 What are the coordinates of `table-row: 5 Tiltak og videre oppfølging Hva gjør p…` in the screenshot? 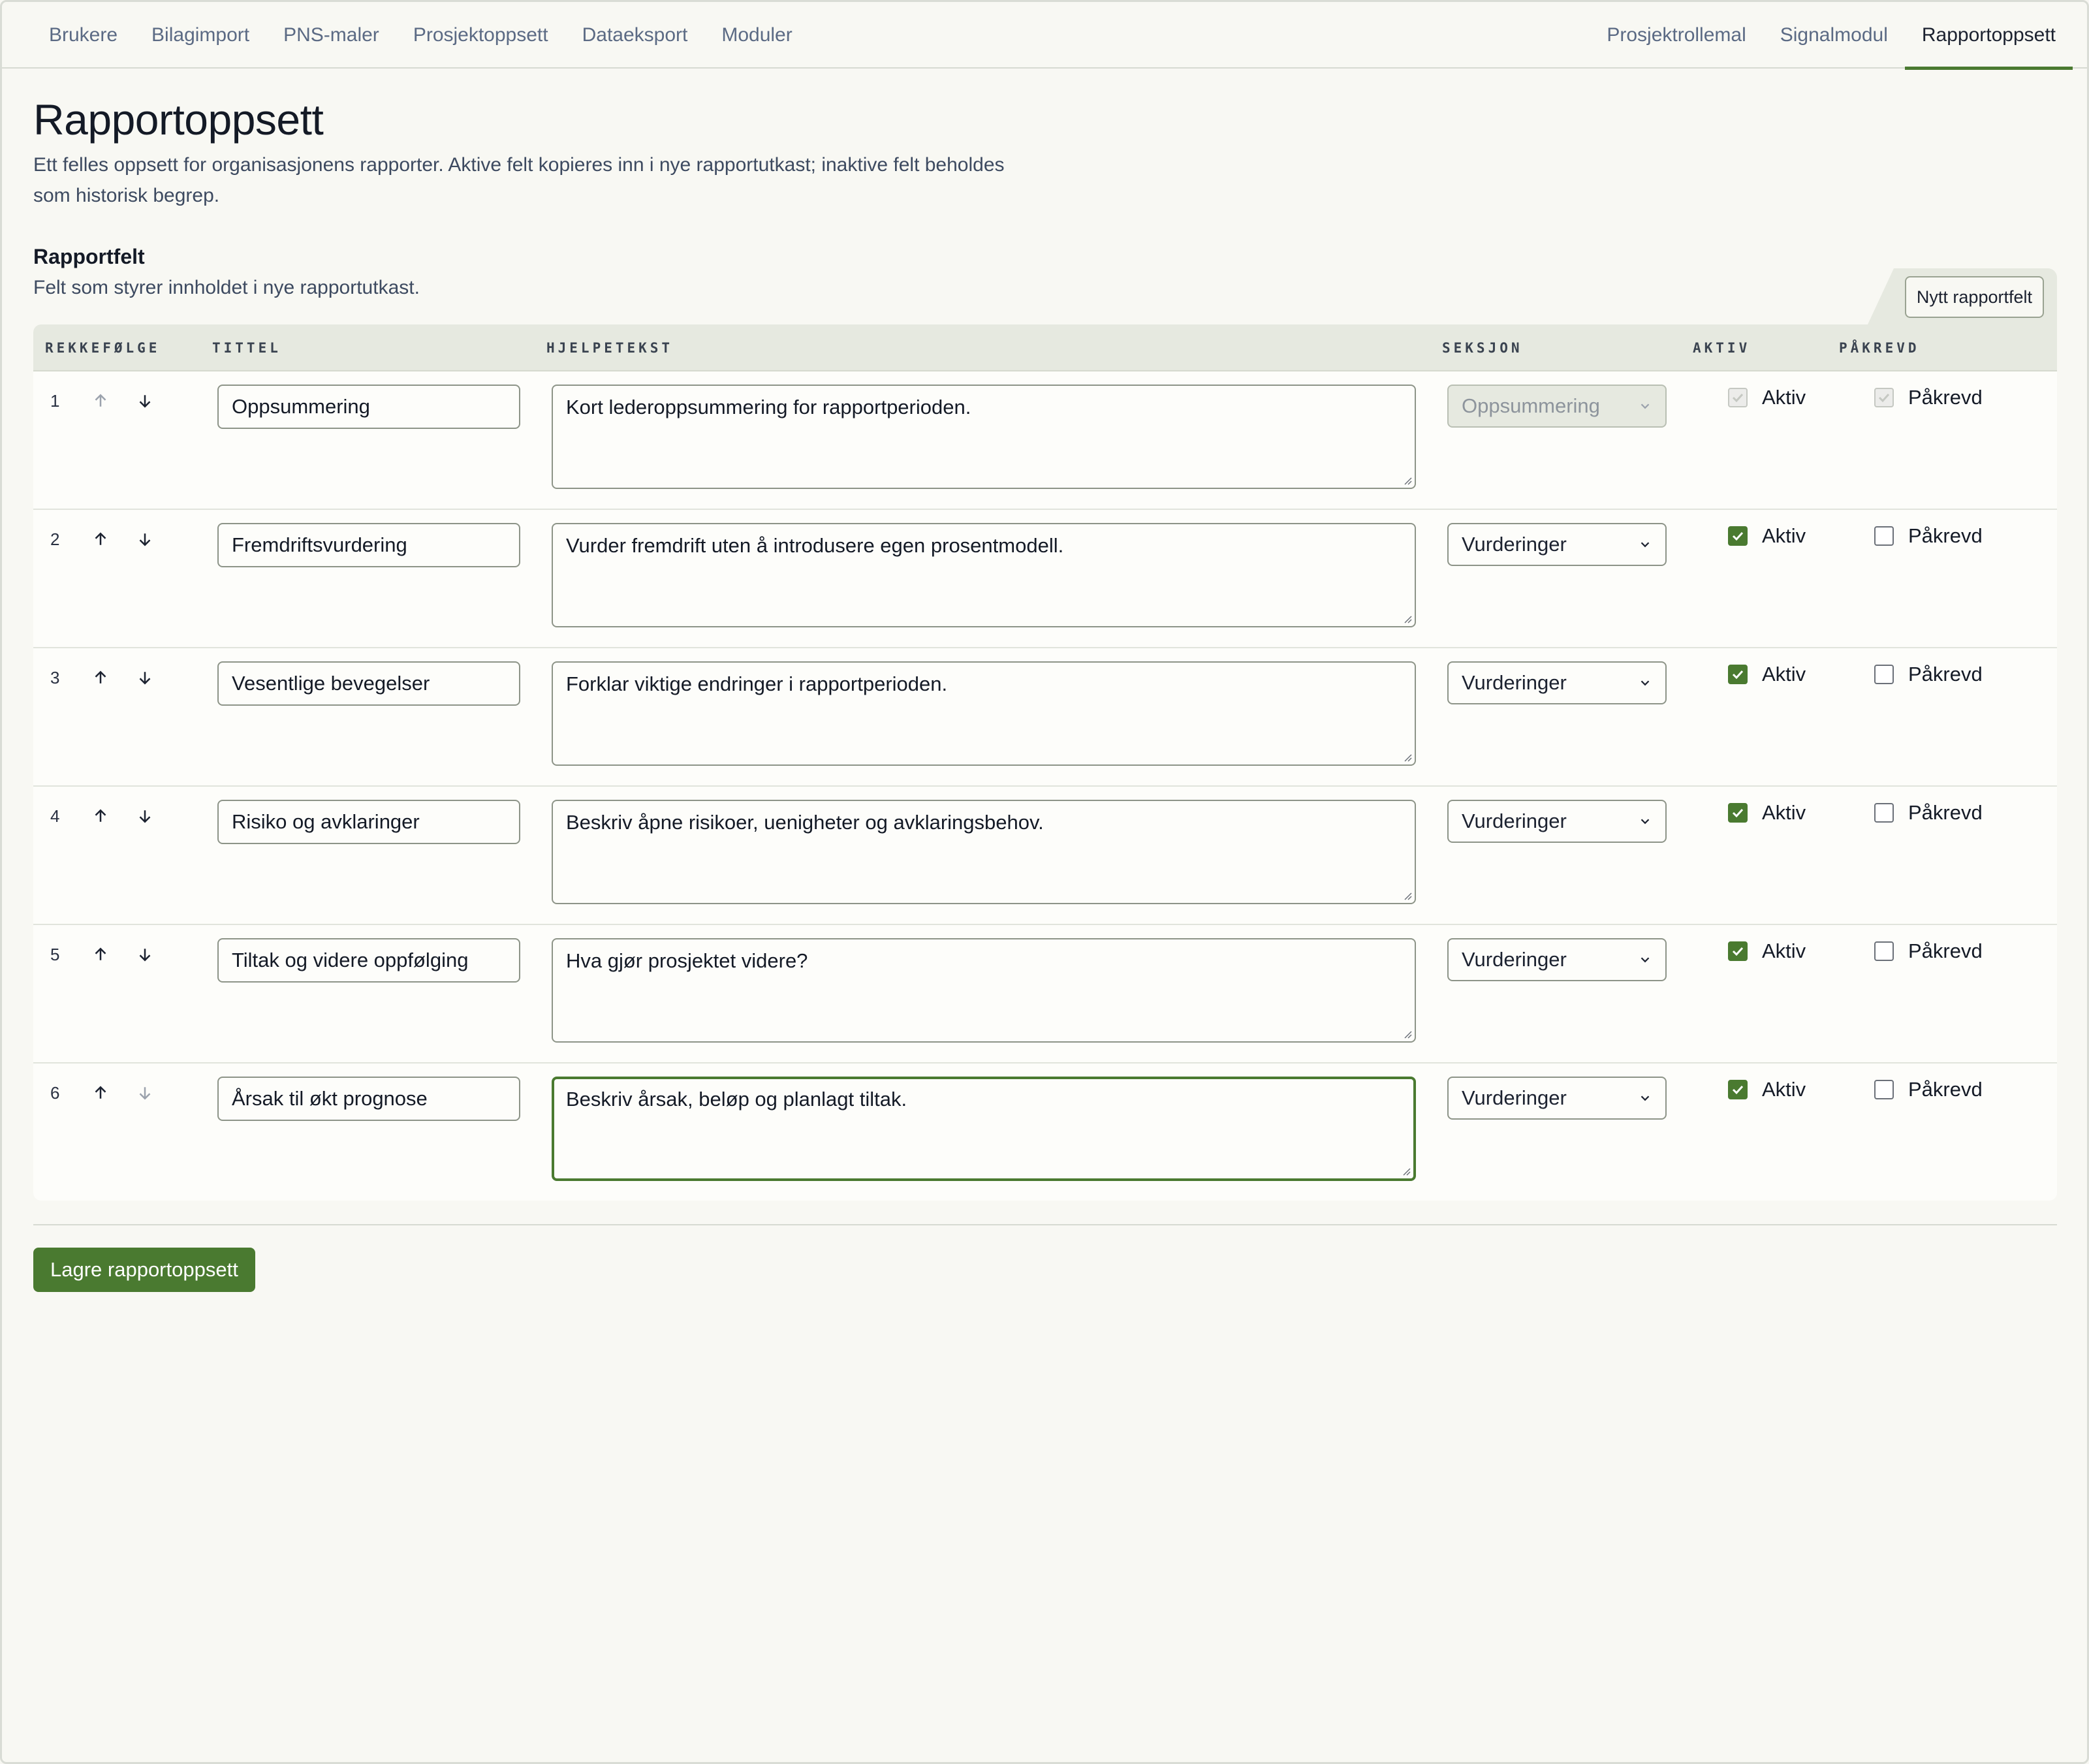 It's located at (1045, 994).